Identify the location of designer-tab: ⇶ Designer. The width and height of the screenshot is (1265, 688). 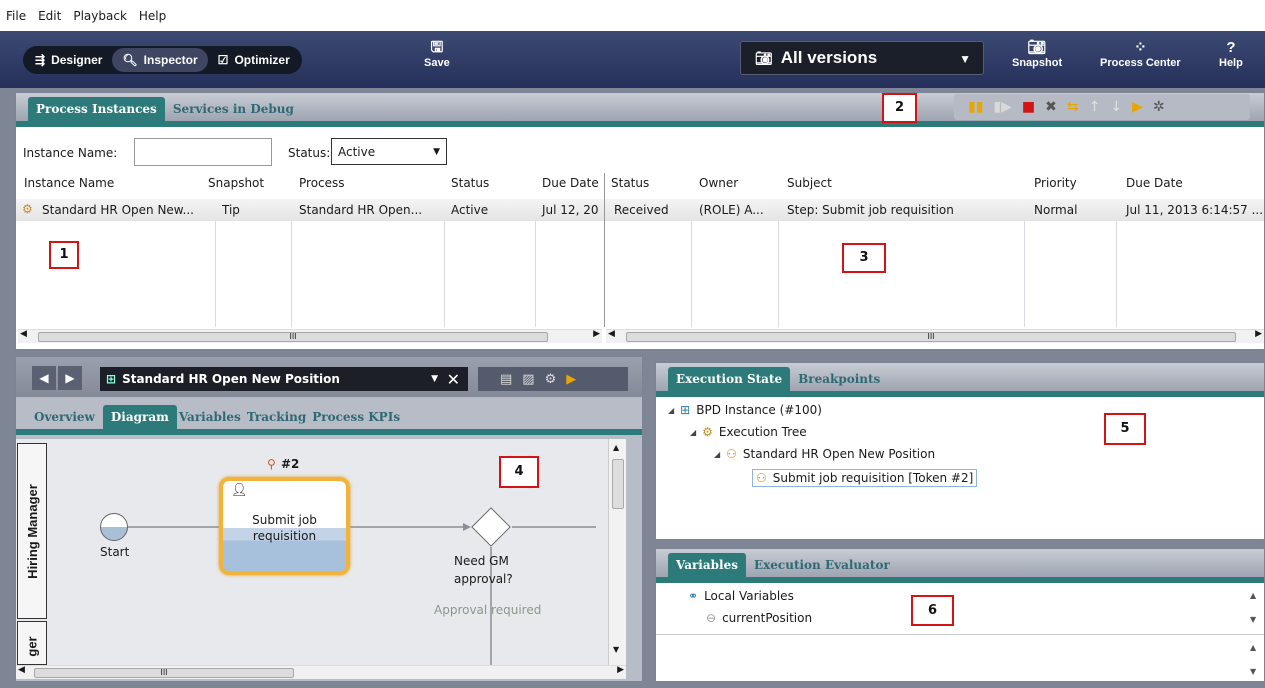
(68, 60).